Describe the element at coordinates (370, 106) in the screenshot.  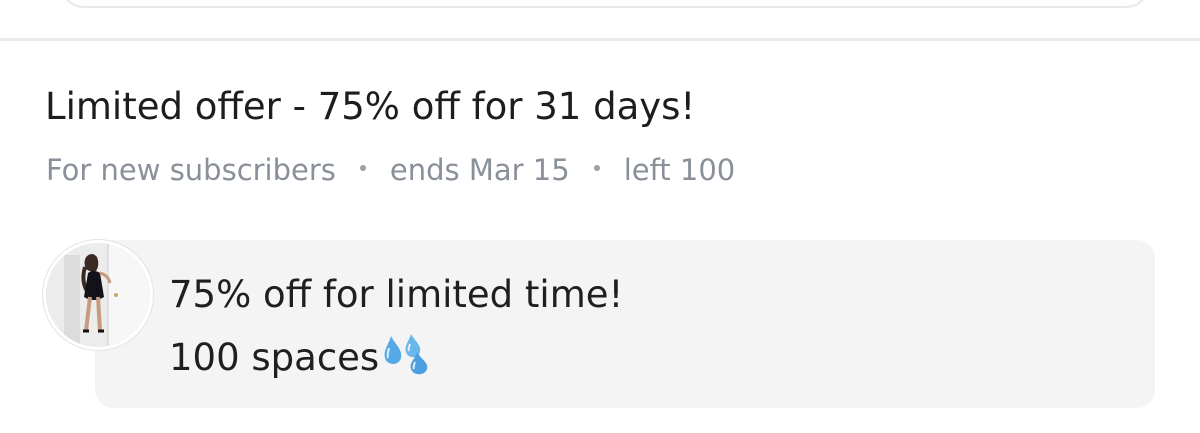
I see `offer-title: Limited offer - 75% off for 31 days!` at that location.